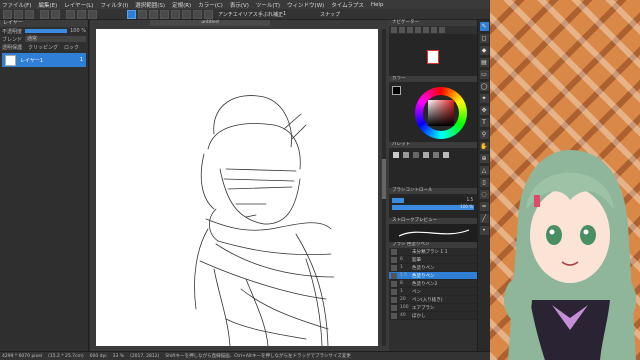 This screenshot has height=360, width=640. I want to click on snap-label: スナップ, so click(330, 14).